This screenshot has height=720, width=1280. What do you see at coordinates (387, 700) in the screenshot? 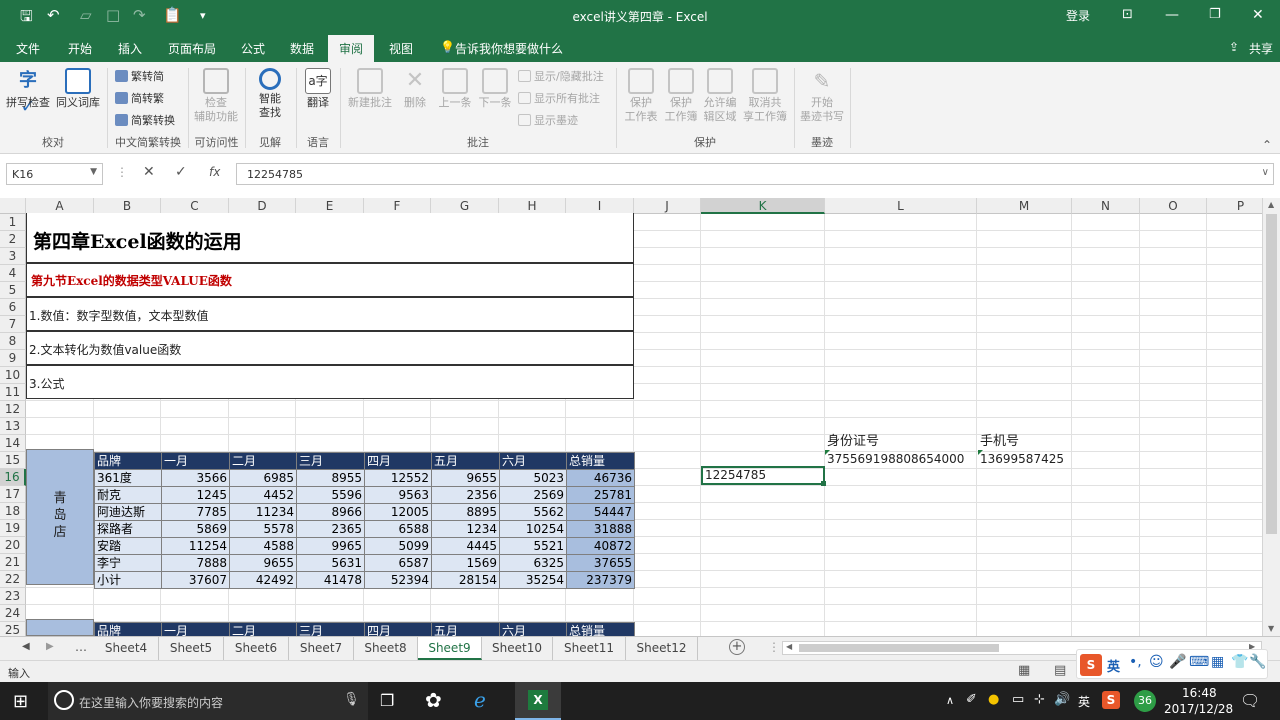
I see `task-view-icon: ❐` at bounding box center [387, 700].